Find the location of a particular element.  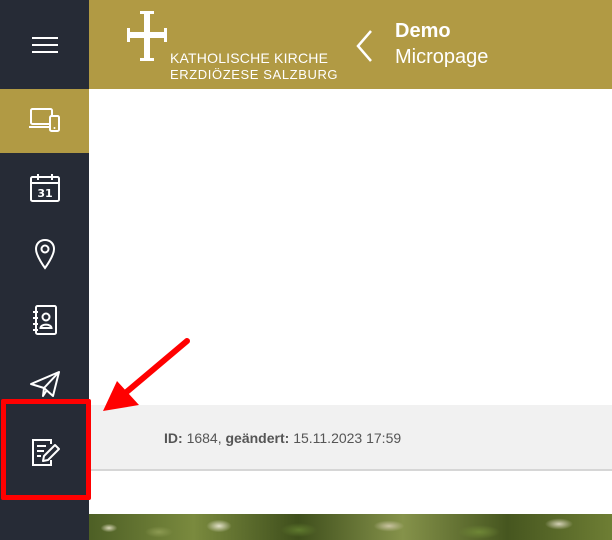

id-label: ID: is located at coordinates (173, 438).